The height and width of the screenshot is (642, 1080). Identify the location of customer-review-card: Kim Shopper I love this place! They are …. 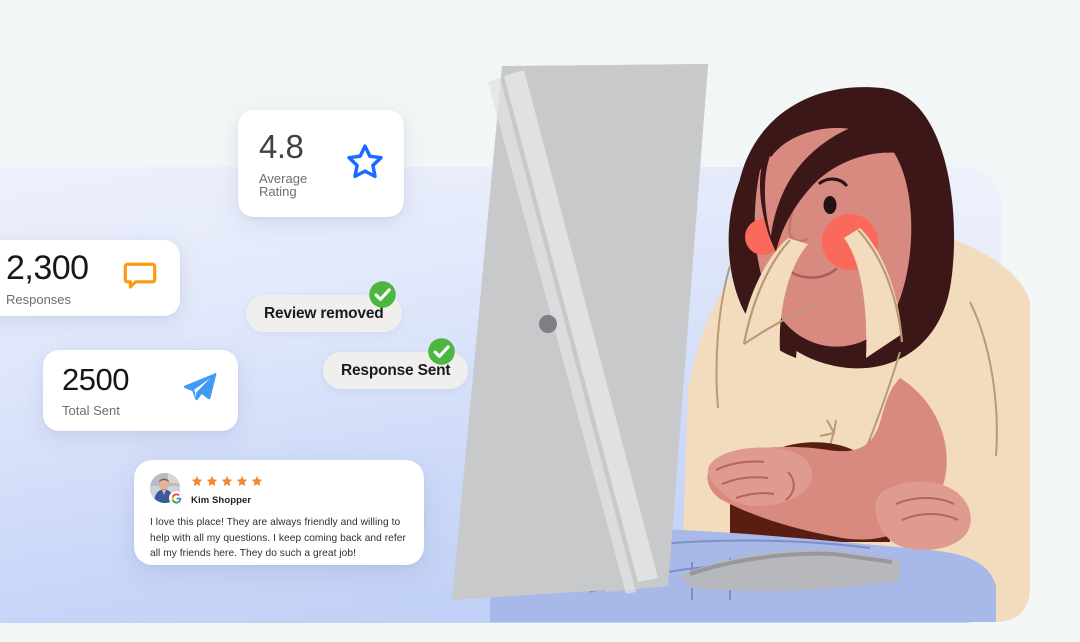
(279, 512).